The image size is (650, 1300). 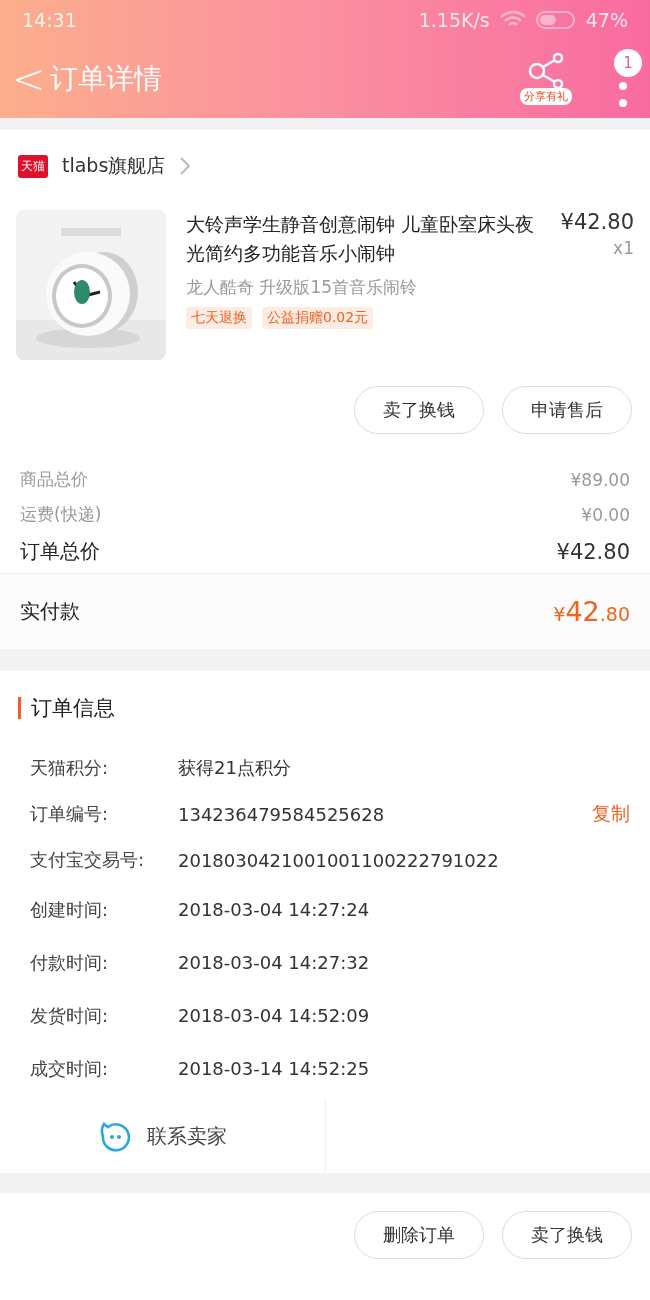 I want to click on info-value: 2018030421001001100222791022, so click(x=339, y=860).